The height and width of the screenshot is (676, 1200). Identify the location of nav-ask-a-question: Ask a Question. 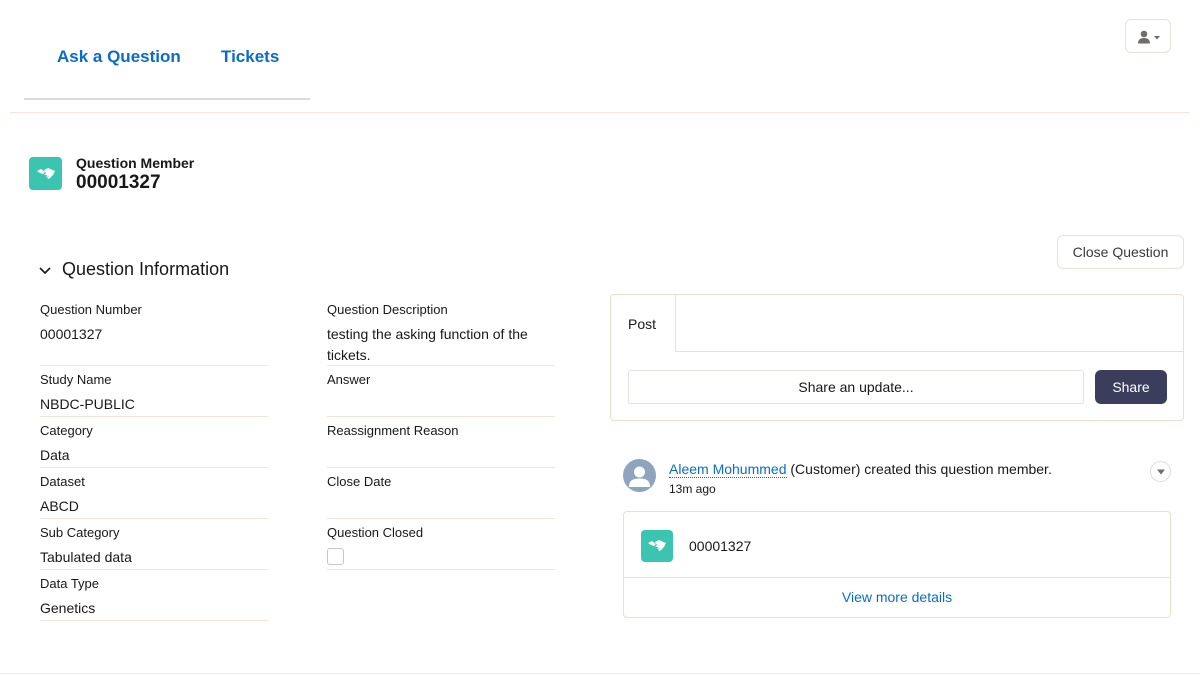
(119, 57).